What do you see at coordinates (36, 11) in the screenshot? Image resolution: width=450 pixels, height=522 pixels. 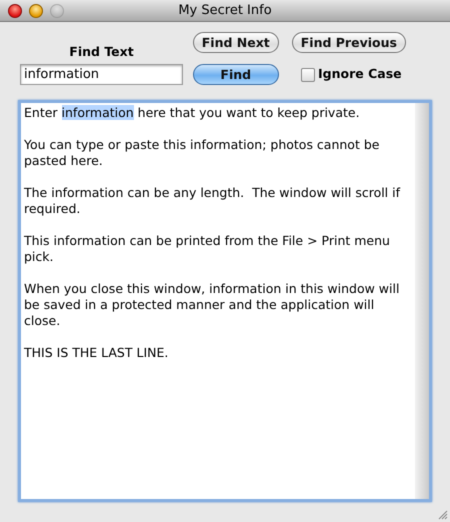 I see `minimize-button` at bounding box center [36, 11].